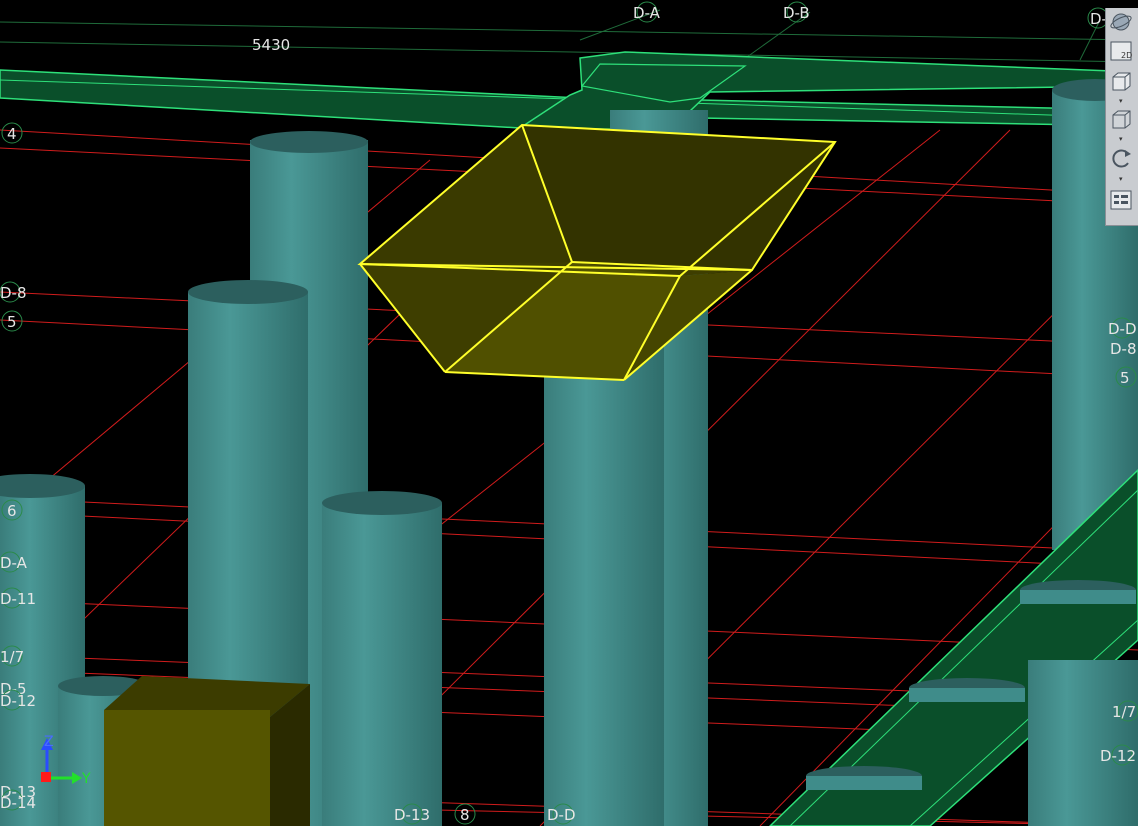  Describe the element at coordinates (18, 599) in the screenshot. I see `svg-text: D-11` at that location.